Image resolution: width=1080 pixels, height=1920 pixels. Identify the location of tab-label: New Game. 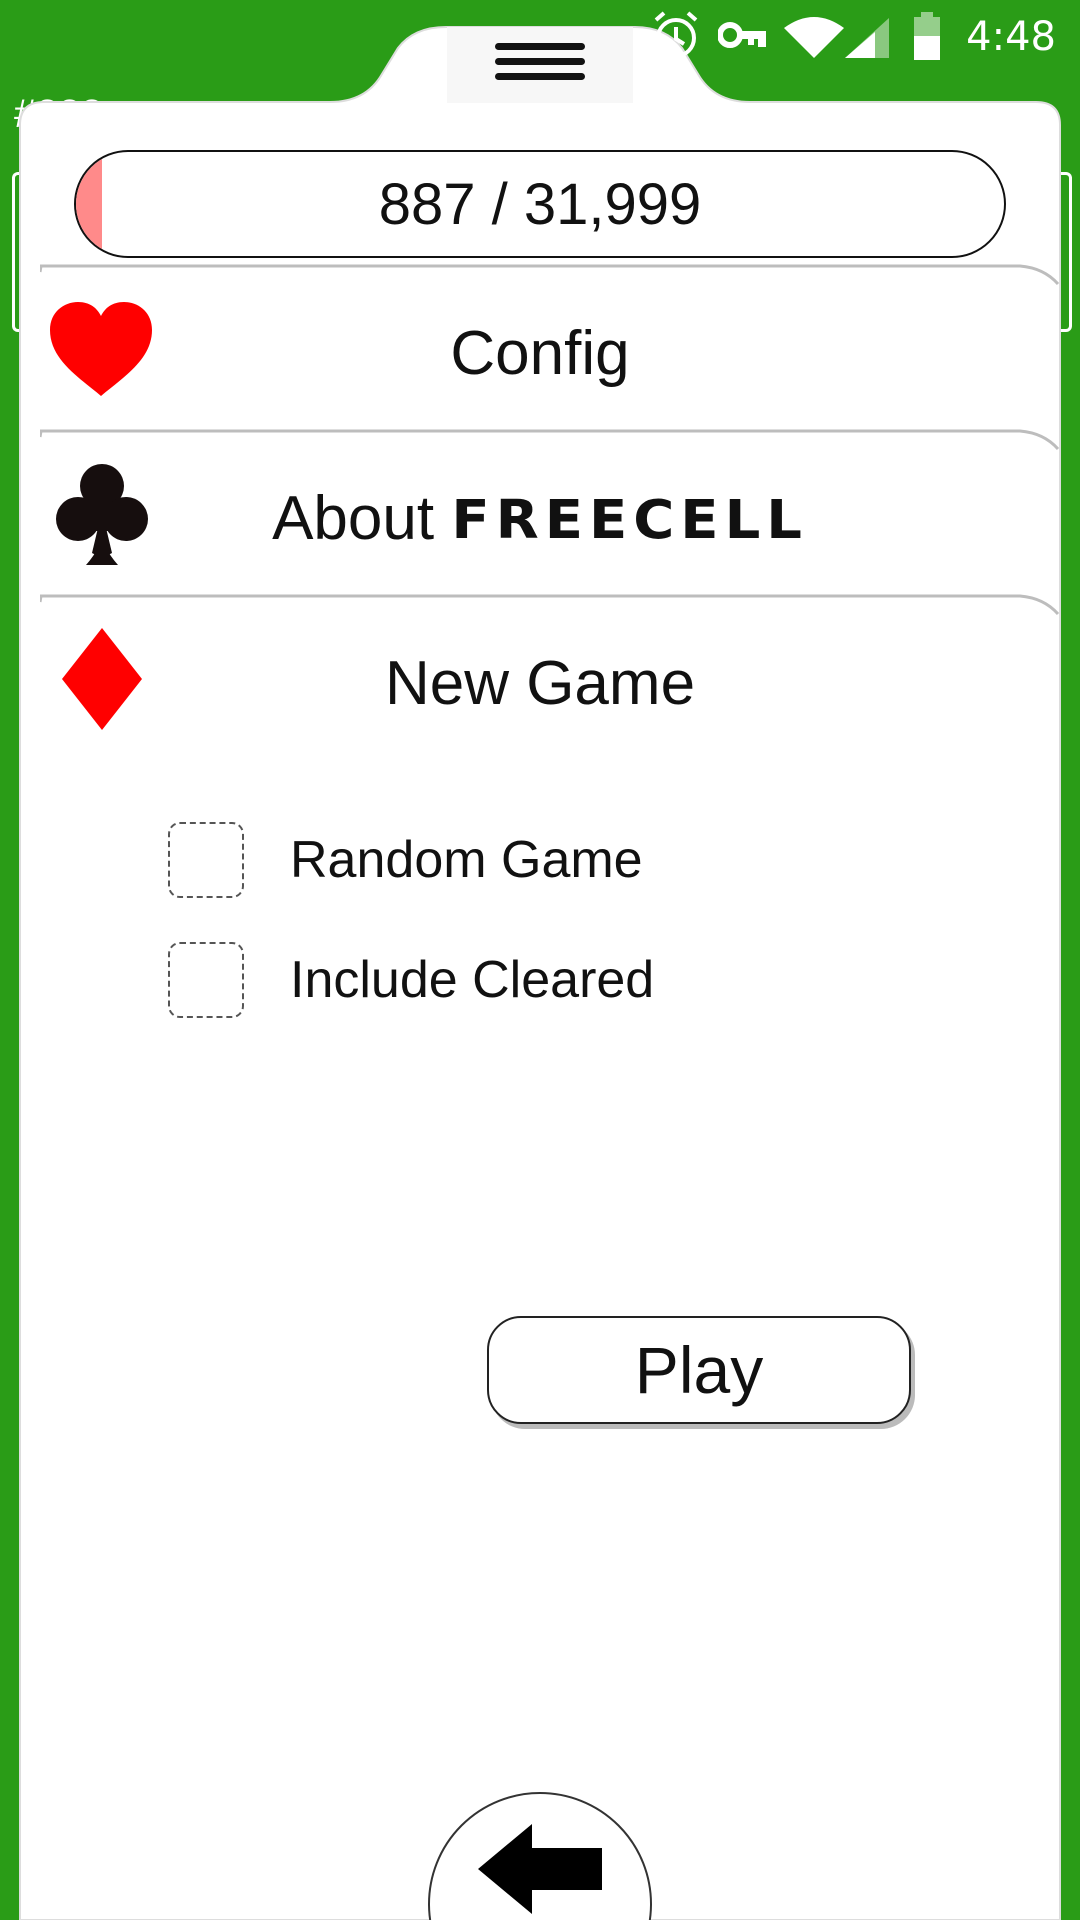
(540, 683).